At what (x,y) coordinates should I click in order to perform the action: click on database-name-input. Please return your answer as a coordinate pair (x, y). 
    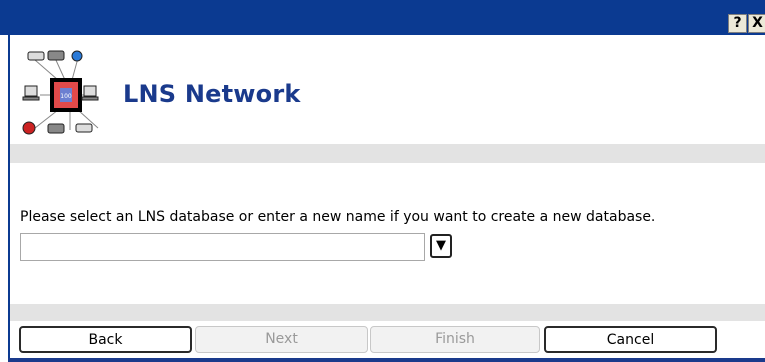
    Looking at the image, I should click on (222, 247).